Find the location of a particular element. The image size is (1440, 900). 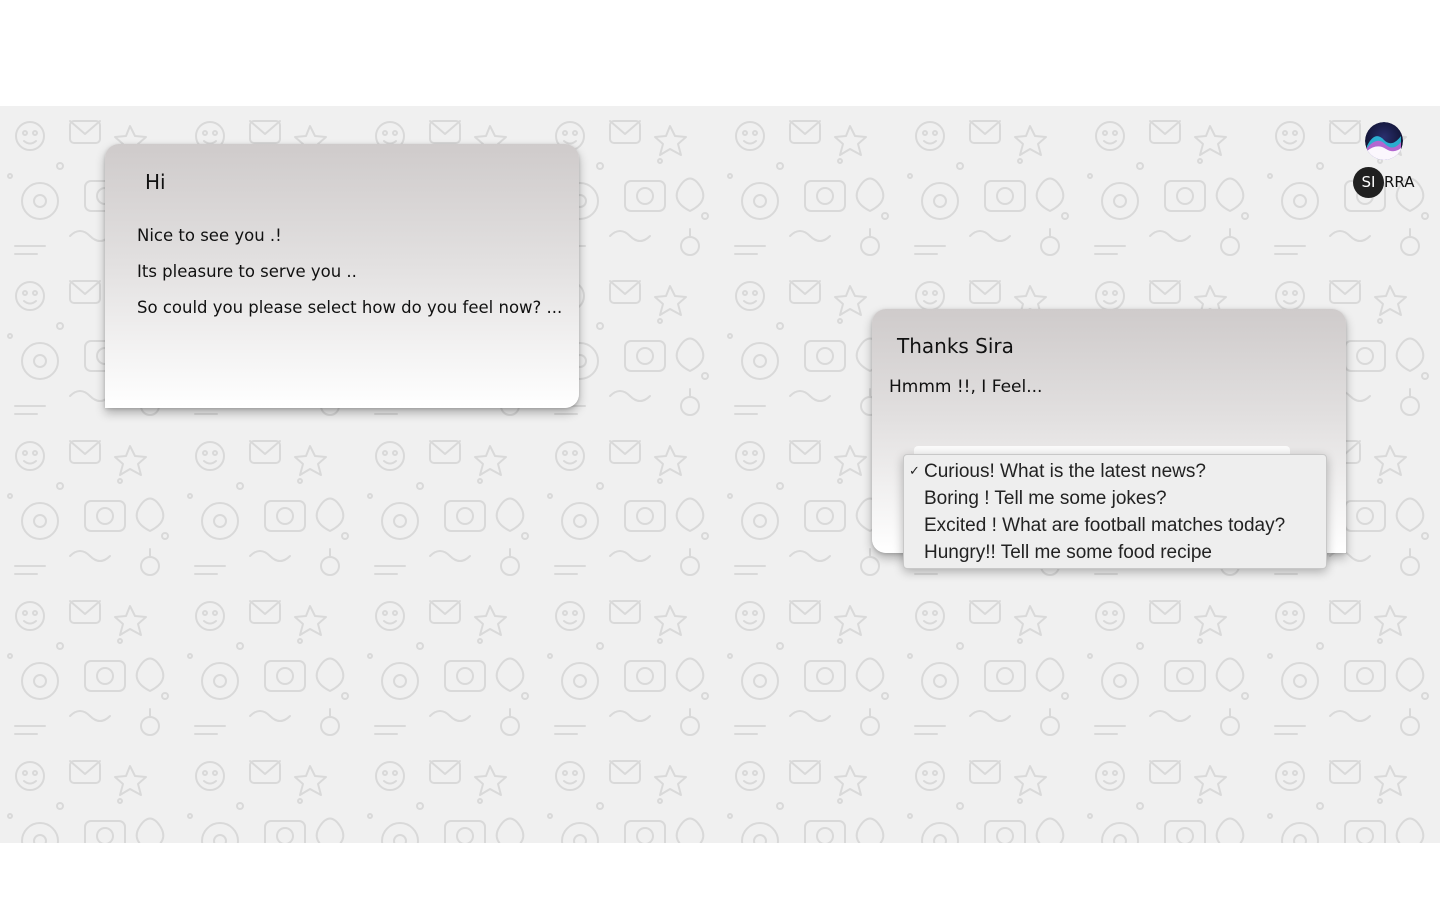

bot-message-line: Nice to see you .! is located at coordinates (209, 235).